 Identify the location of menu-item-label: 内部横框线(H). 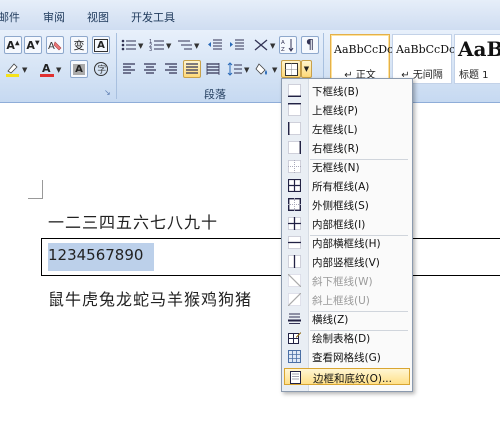
(346, 244).